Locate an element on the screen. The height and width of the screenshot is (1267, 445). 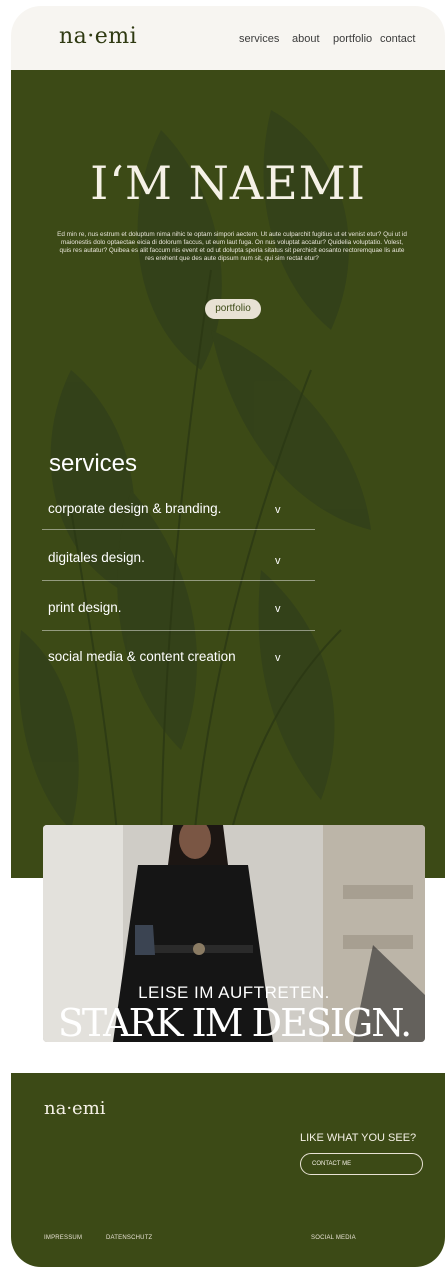
service-item-social-media: social media & content creation v is located at coordinates (178, 656).